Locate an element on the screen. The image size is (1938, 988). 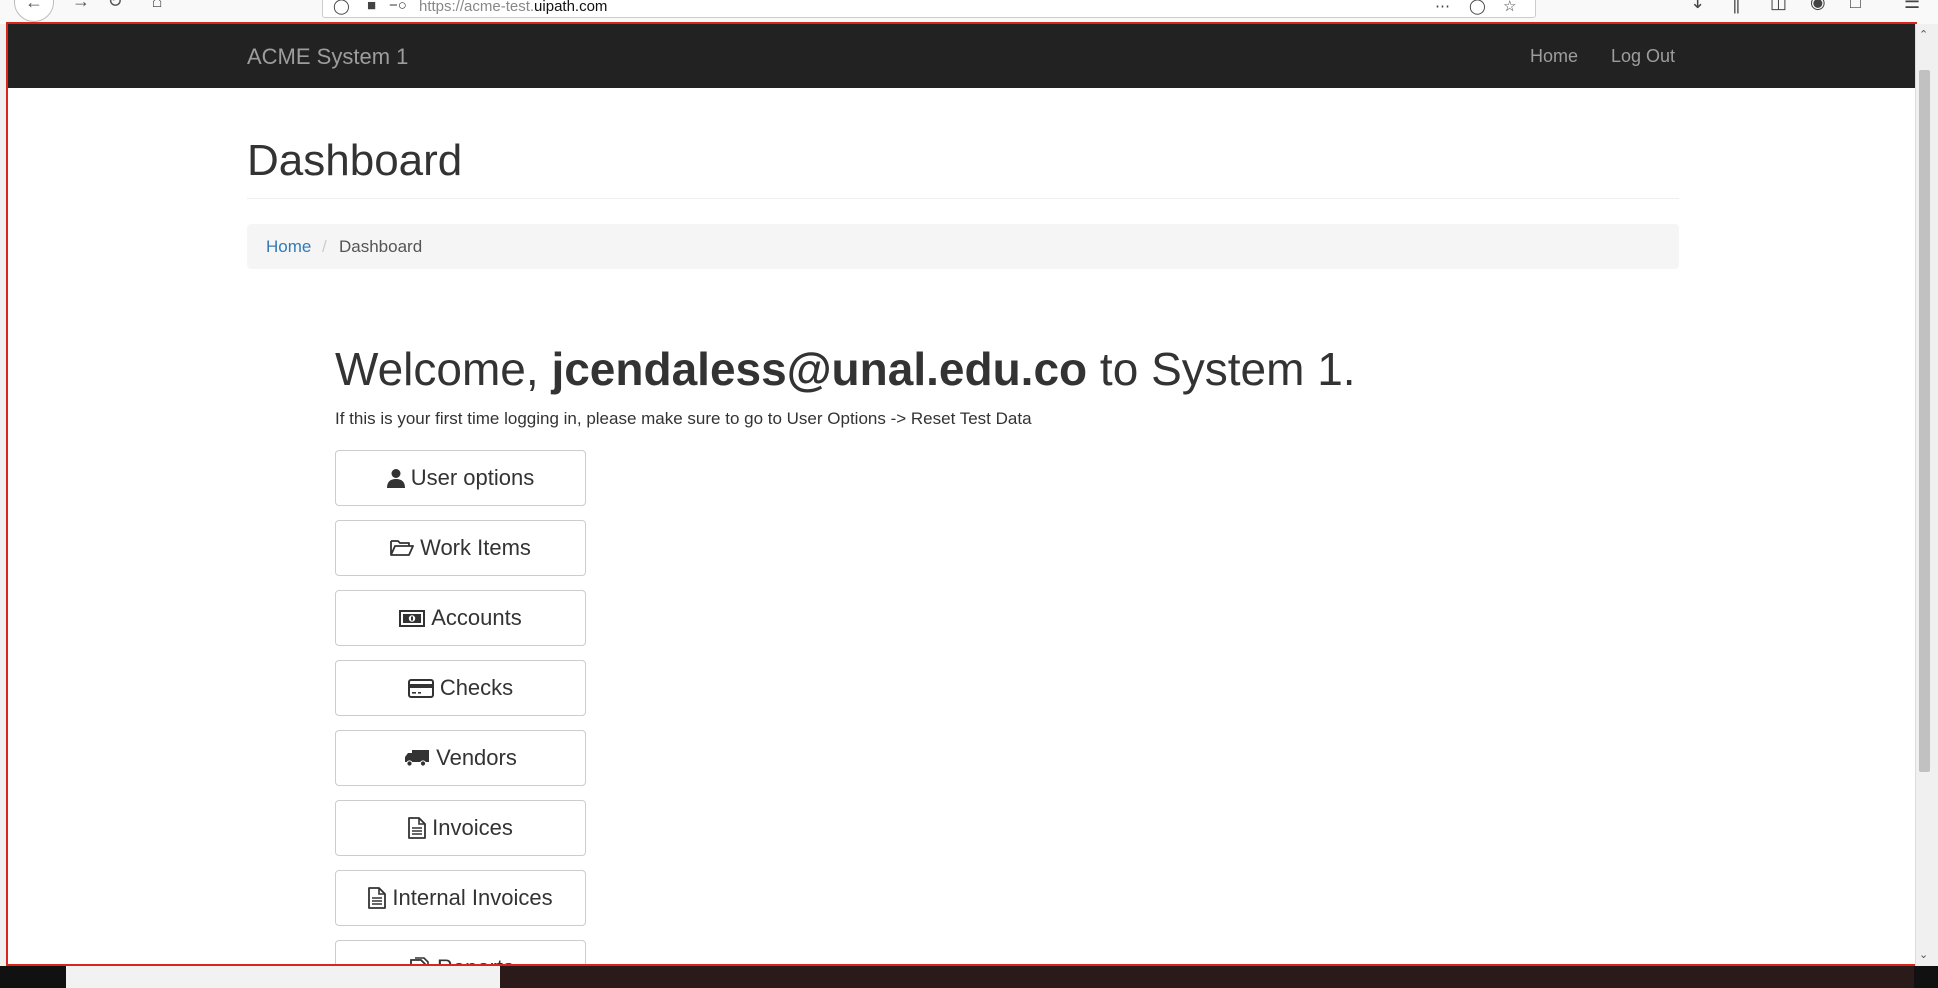
scroll-up-icon: ⌃ is located at coordinates (1923, 34).